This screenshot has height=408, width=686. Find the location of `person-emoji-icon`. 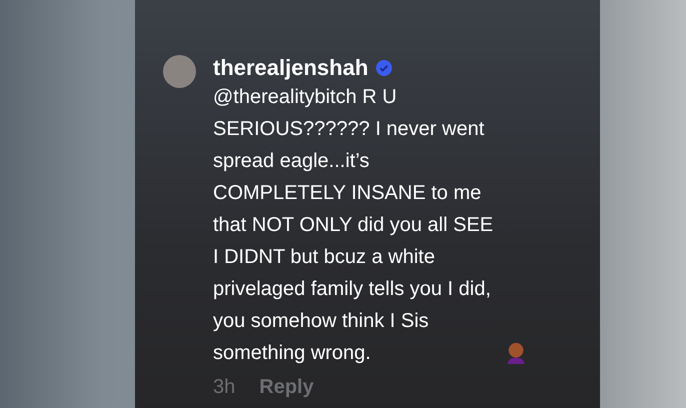

person-emoji-icon is located at coordinates (516, 353).